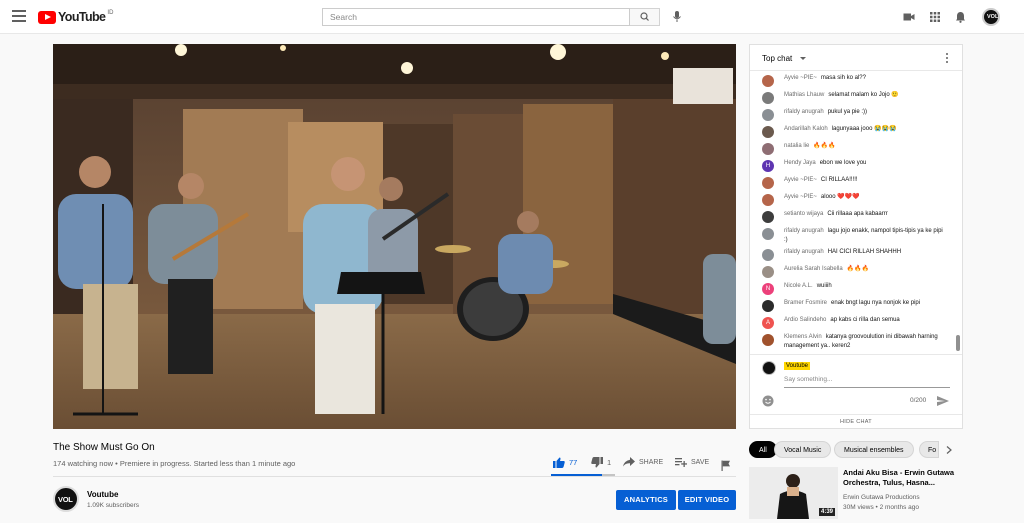  I want to click on chevron-down-icon, so click(803, 58).